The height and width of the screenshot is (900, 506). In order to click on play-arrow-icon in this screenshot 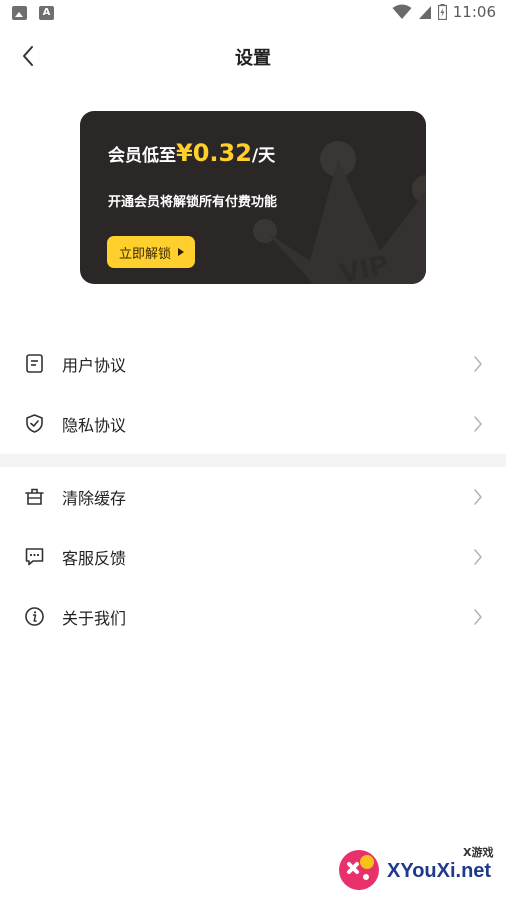, I will do `click(181, 252)`.